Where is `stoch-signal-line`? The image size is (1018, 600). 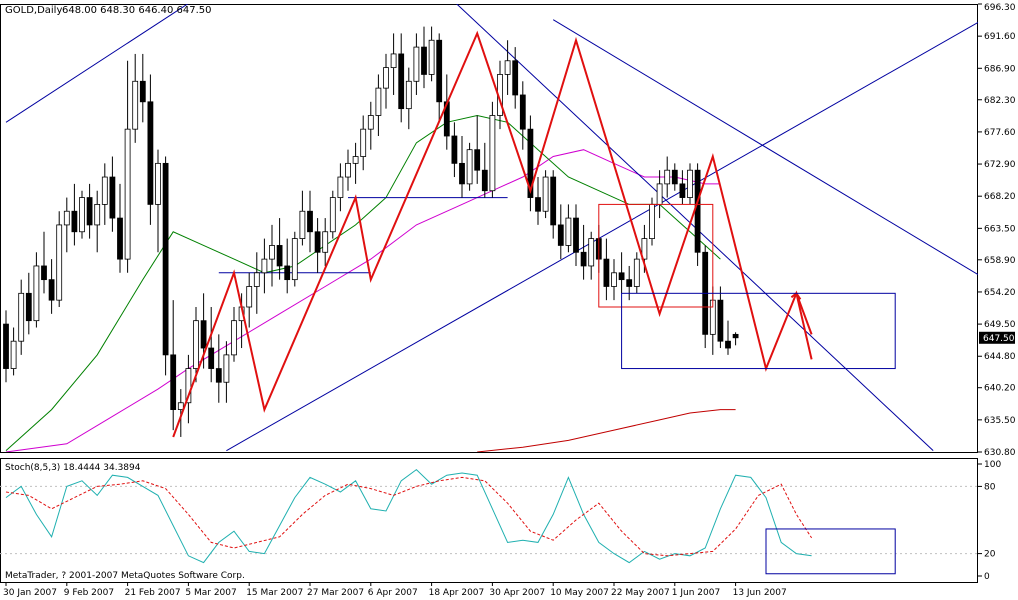 stoch-signal-line is located at coordinates (409, 516).